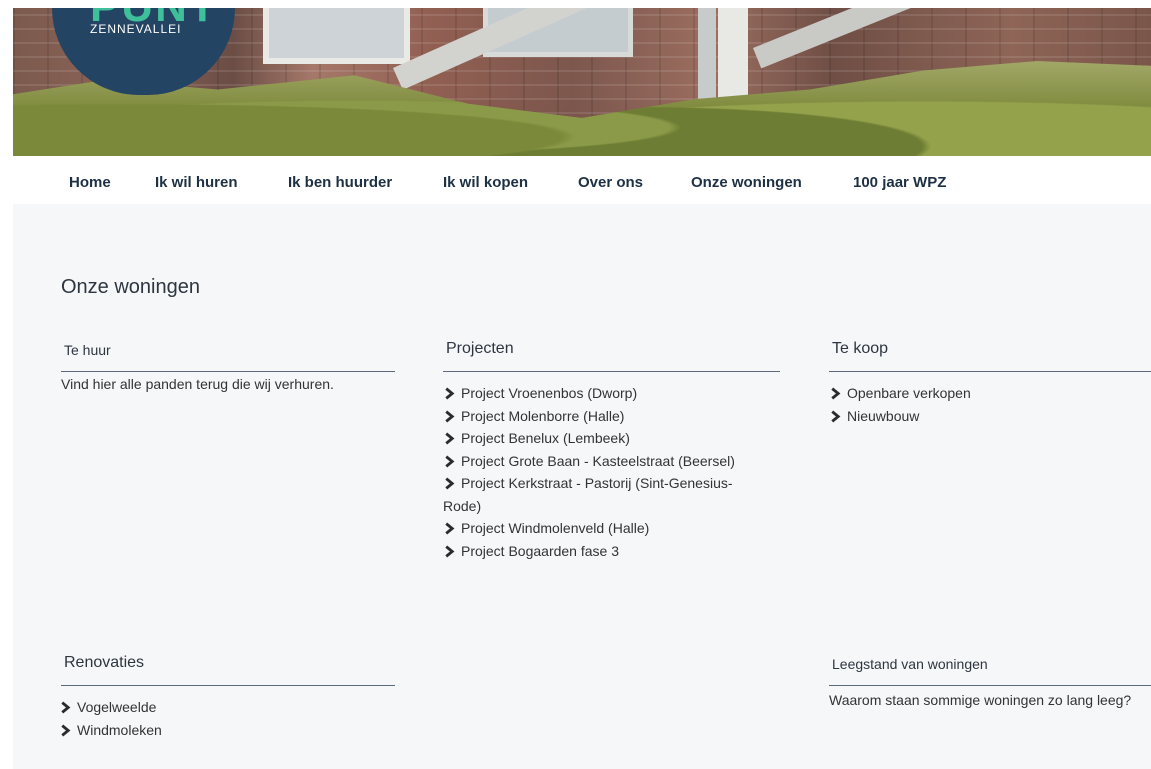 This screenshot has height=769, width=1151. What do you see at coordinates (555, 528) in the screenshot?
I see `project-link-windmolenveld: Project Windmolenveld (Halle)` at bounding box center [555, 528].